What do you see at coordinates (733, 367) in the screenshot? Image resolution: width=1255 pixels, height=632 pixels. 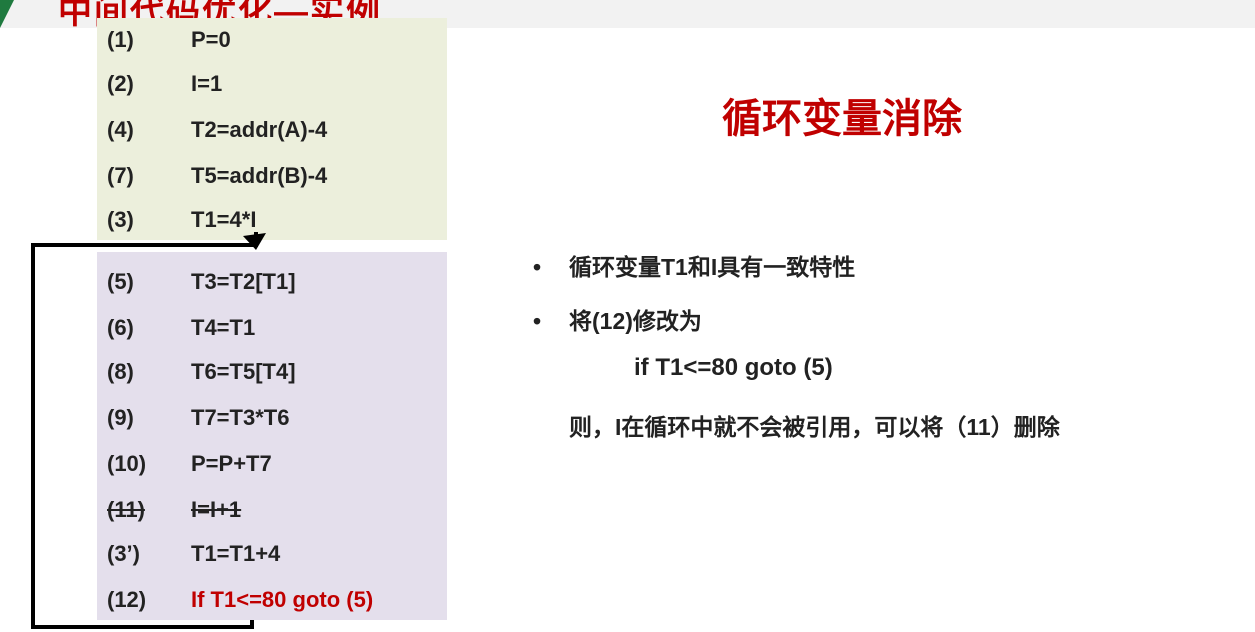 I see `modified-statement: if T1<=80 goto (5)` at bounding box center [733, 367].